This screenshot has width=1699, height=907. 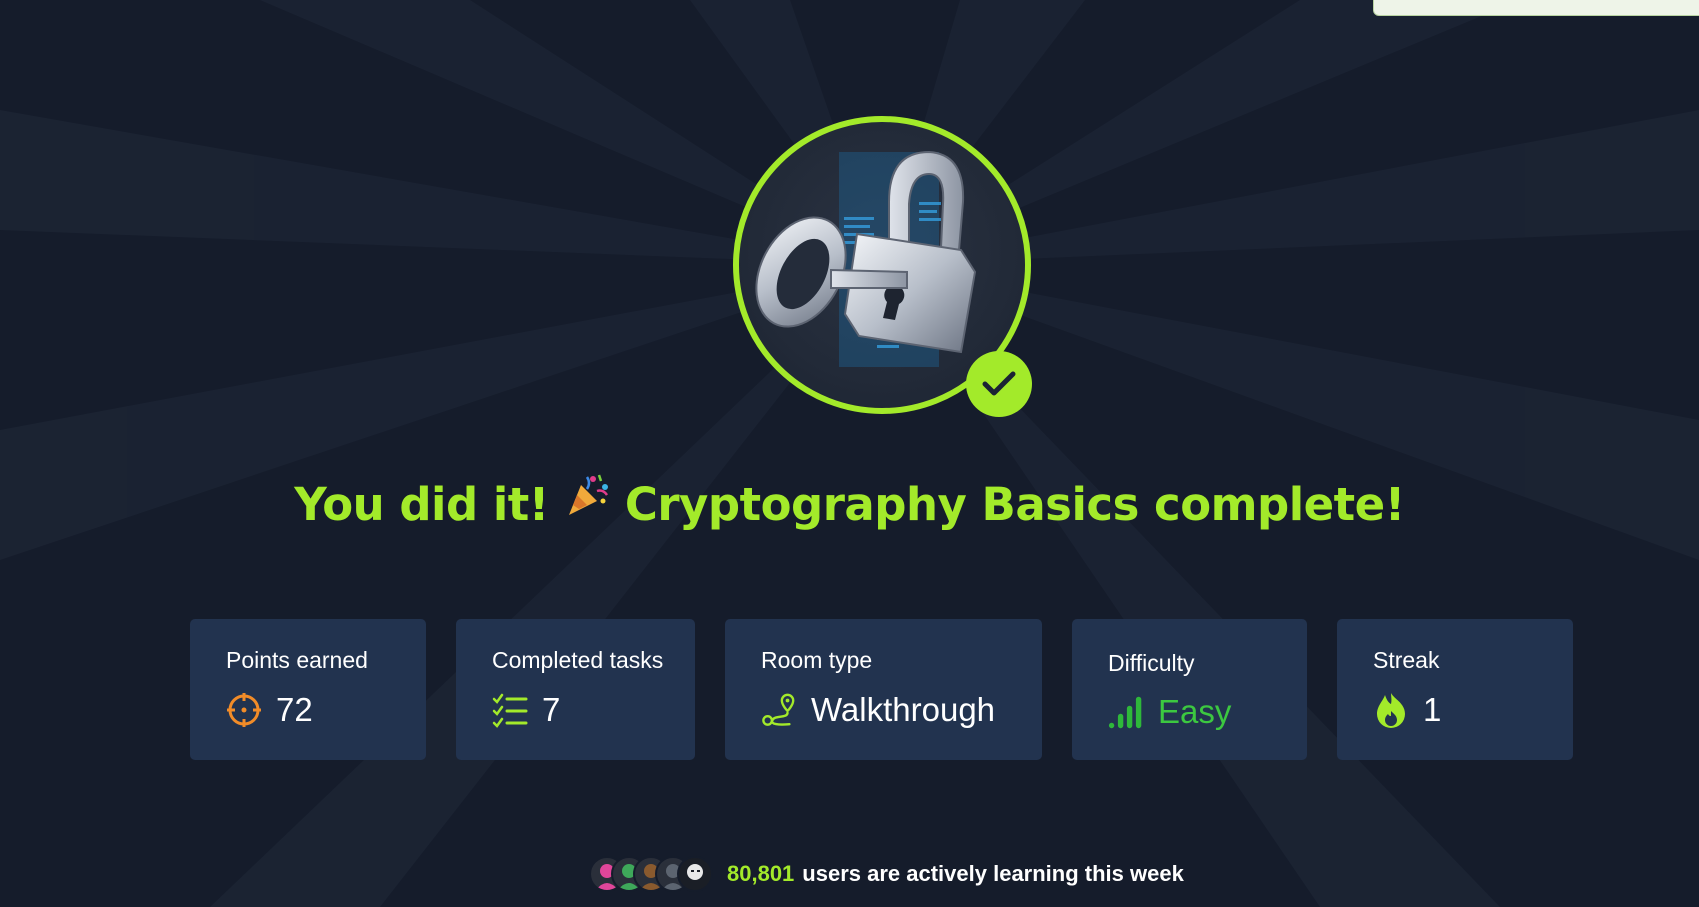 What do you see at coordinates (244, 710) in the screenshot?
I see `target-icon` at bounding box center [244, 710].